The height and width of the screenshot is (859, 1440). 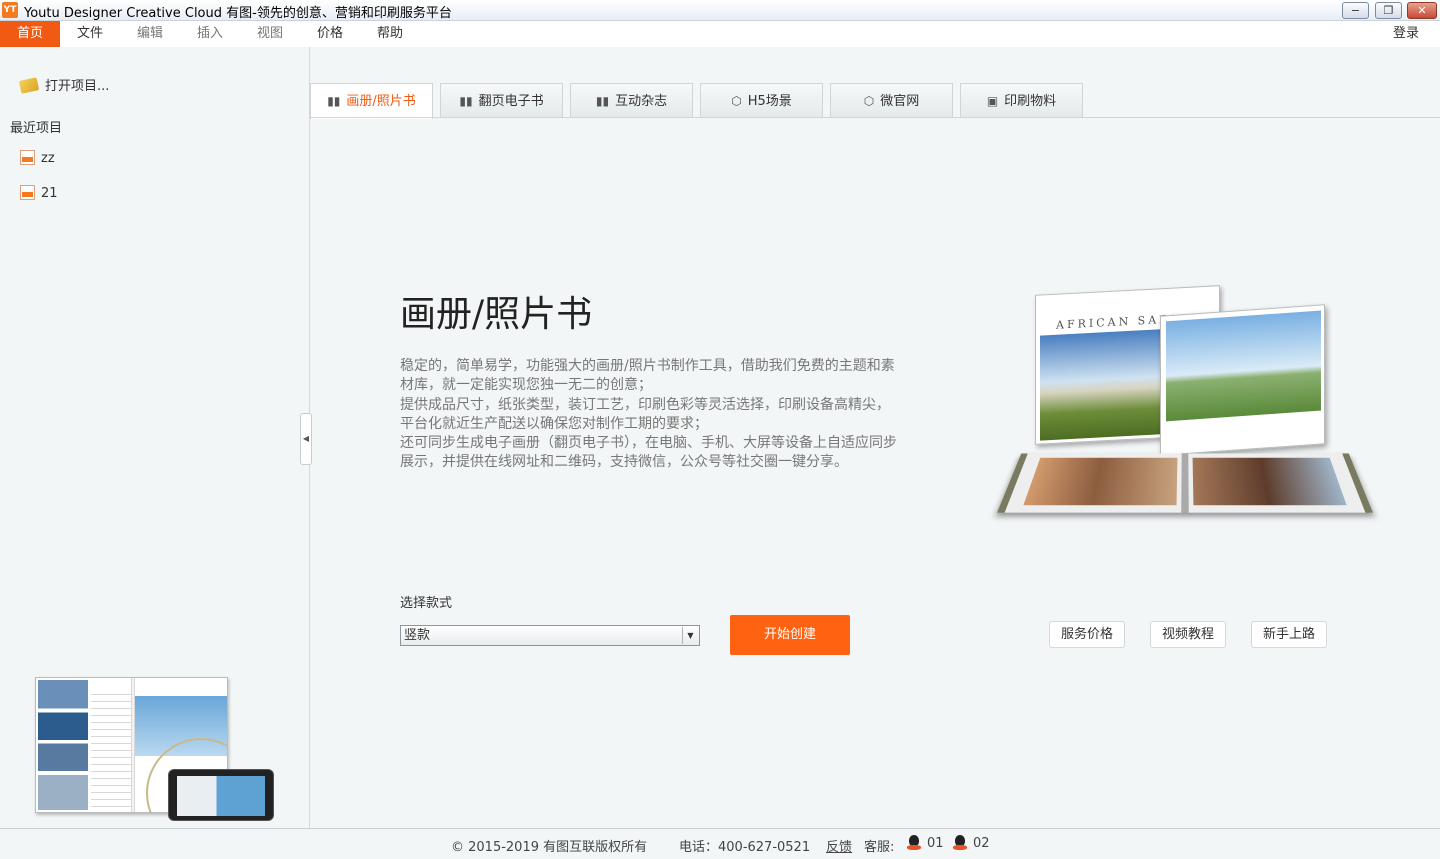 I want to click on start-create-button: 开始创建, so click(x=790, y=635).